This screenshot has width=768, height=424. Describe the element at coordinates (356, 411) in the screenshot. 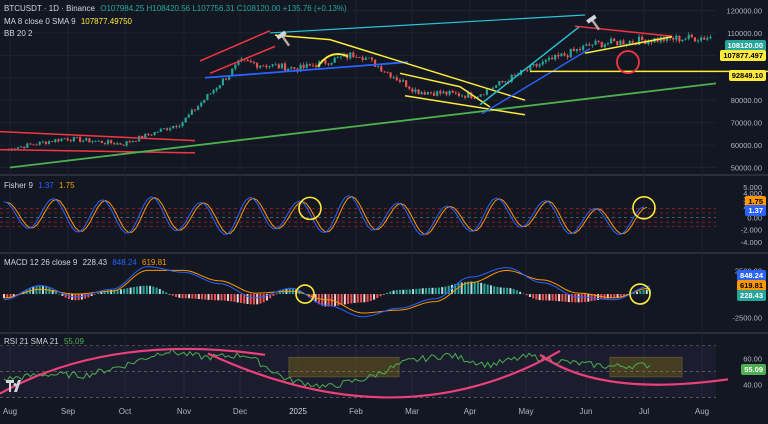

I see `x-tick-label-feb: Feb` at that location.